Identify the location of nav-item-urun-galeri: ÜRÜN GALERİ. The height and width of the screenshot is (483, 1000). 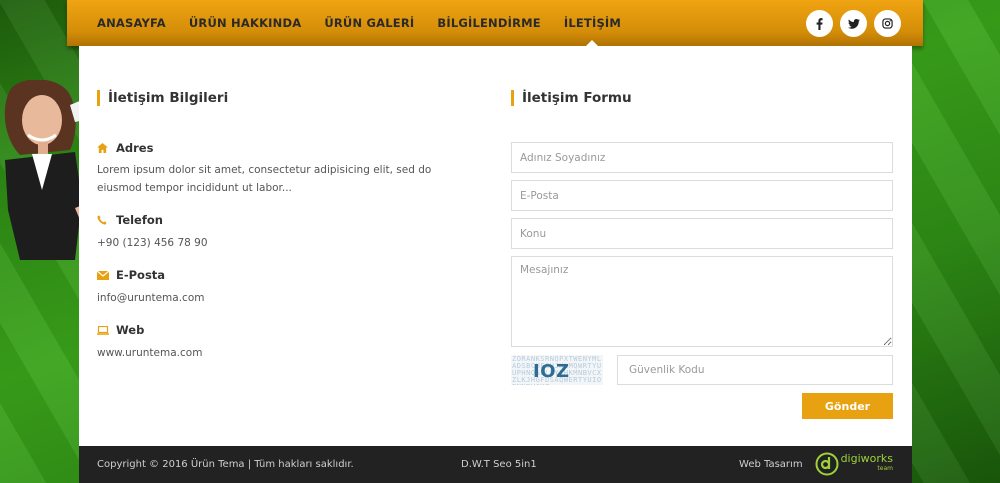
(369, 23).